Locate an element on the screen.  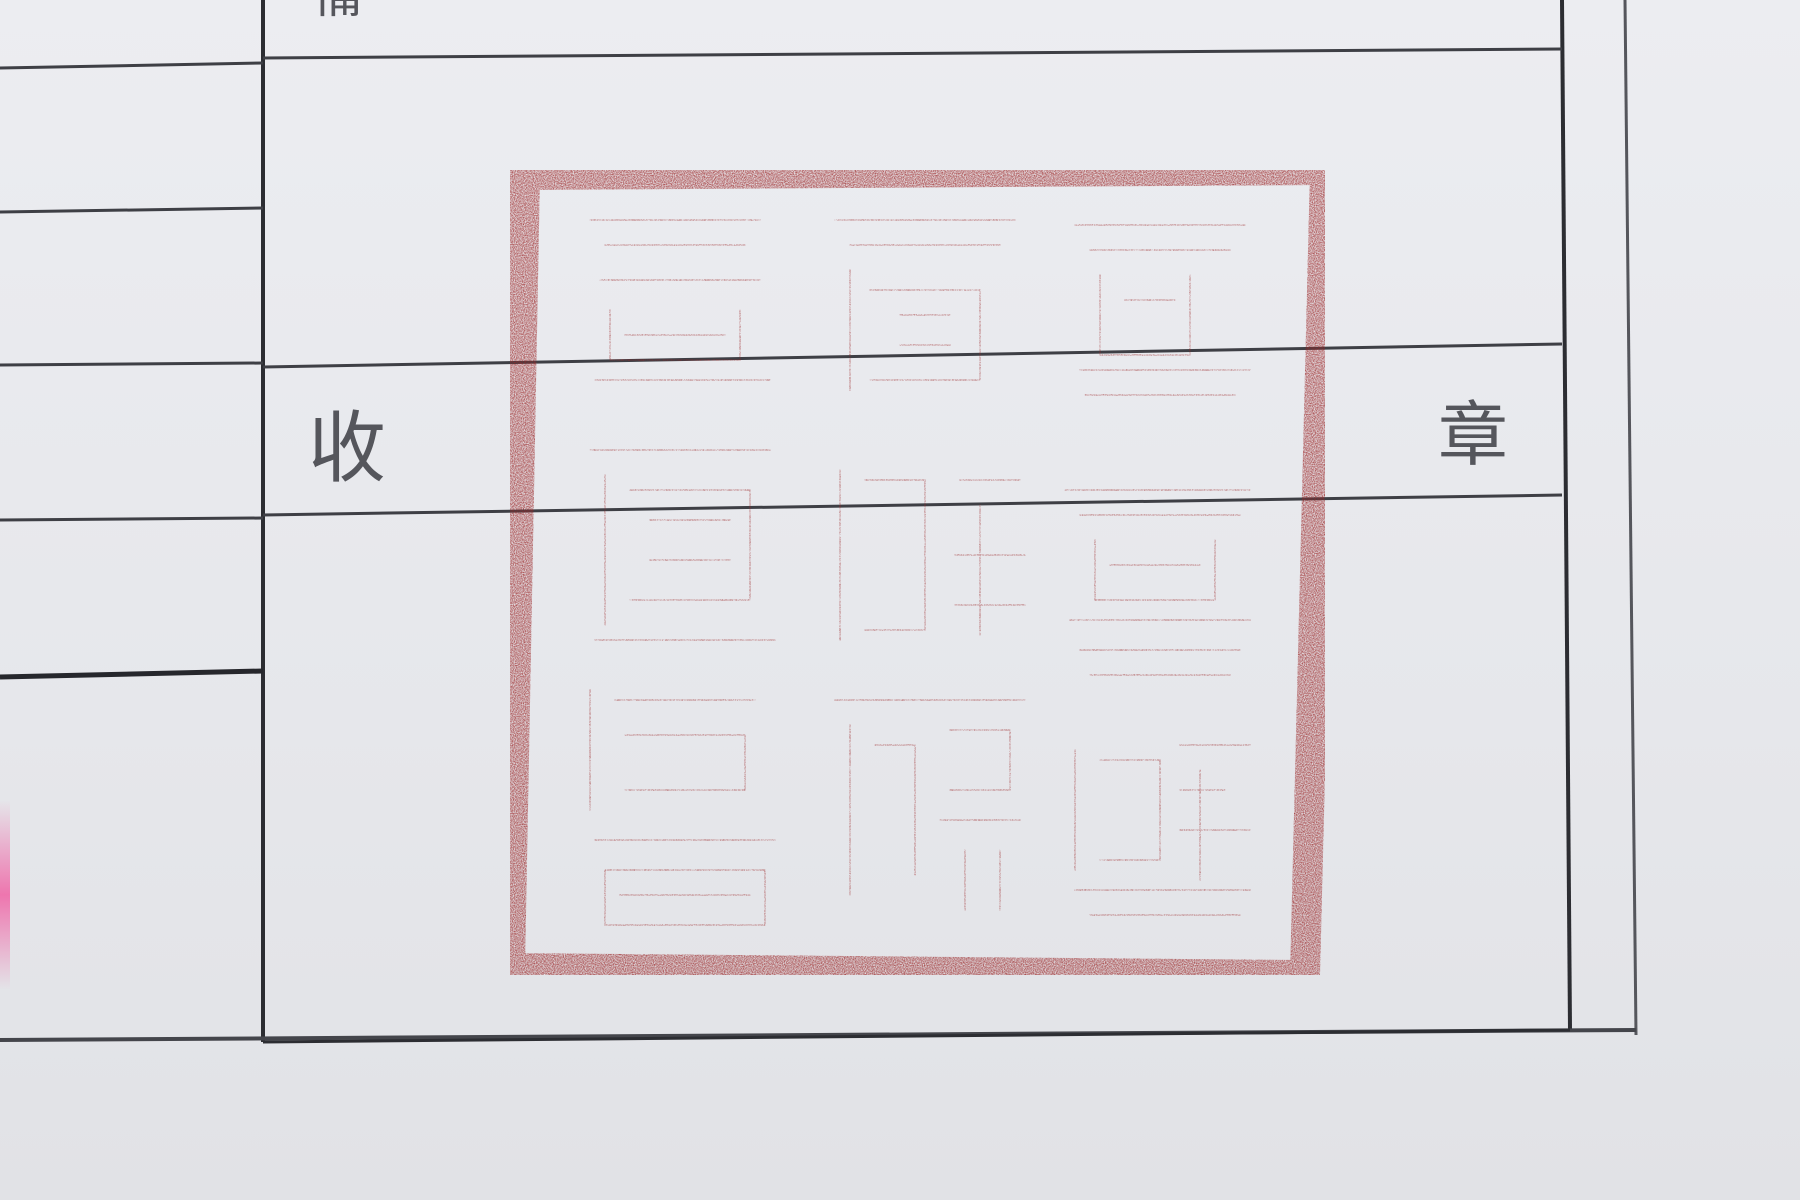
inner-right-border is located at coordinates (1566, 515).